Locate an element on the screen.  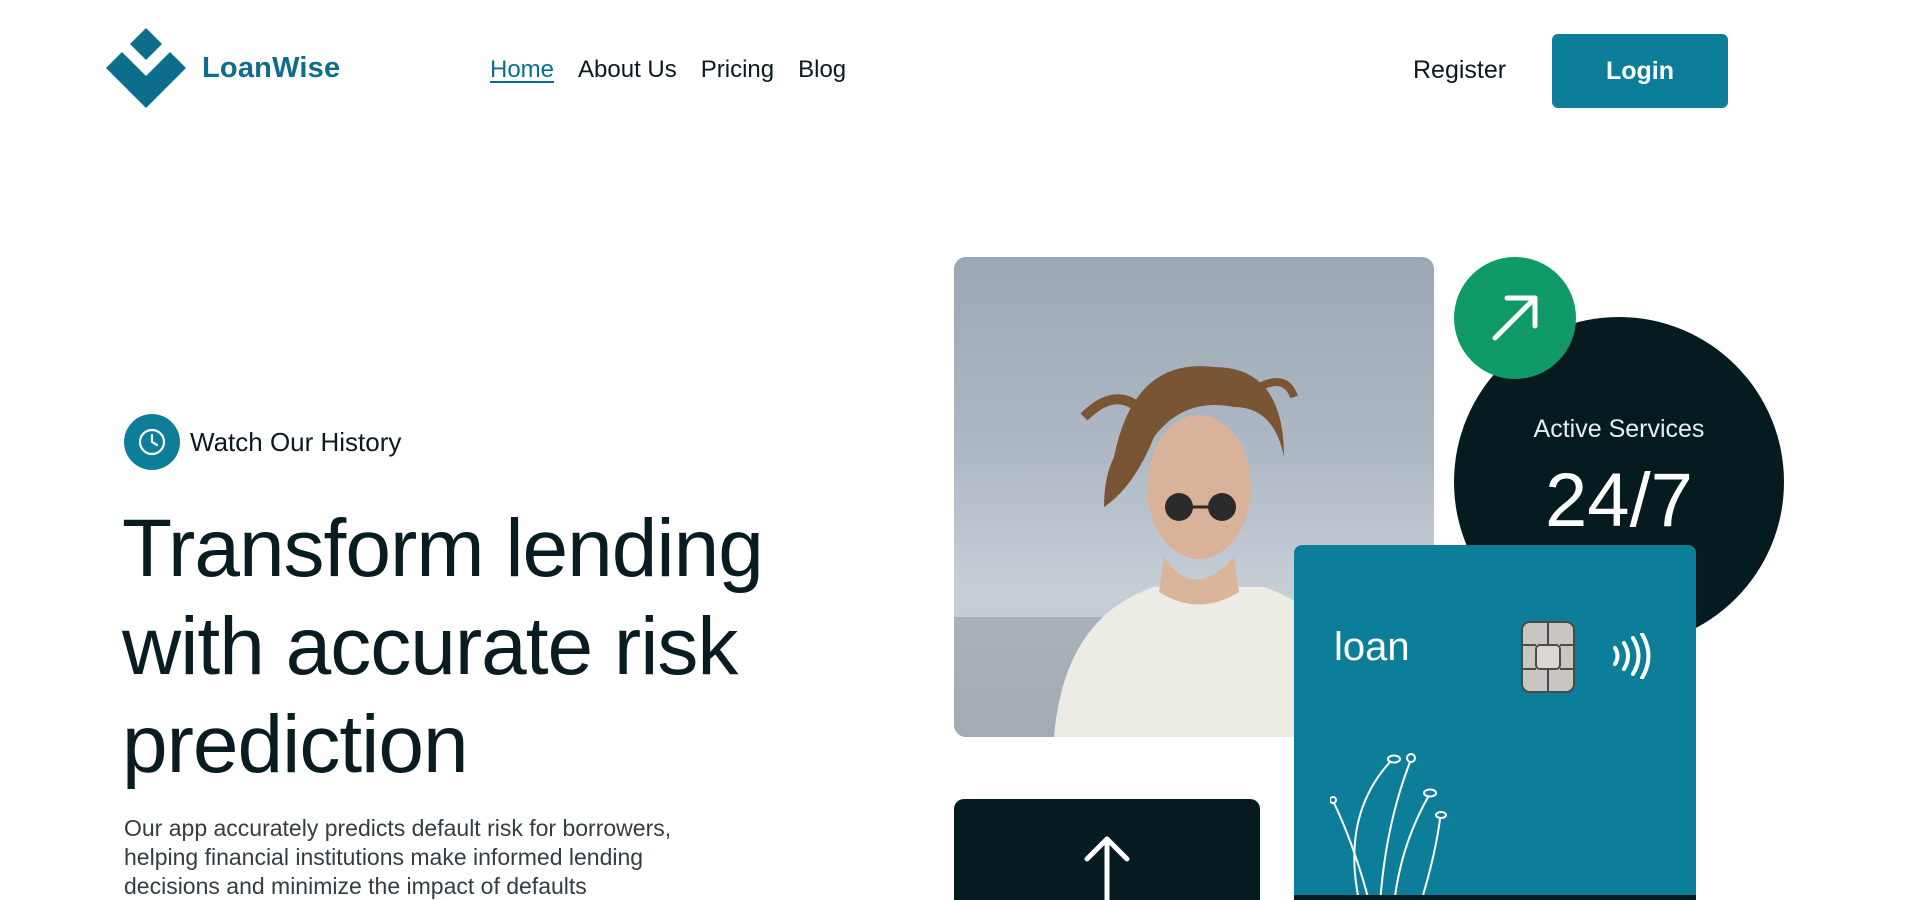
flower-decoration-icon is located at coordinates (1388, 826).